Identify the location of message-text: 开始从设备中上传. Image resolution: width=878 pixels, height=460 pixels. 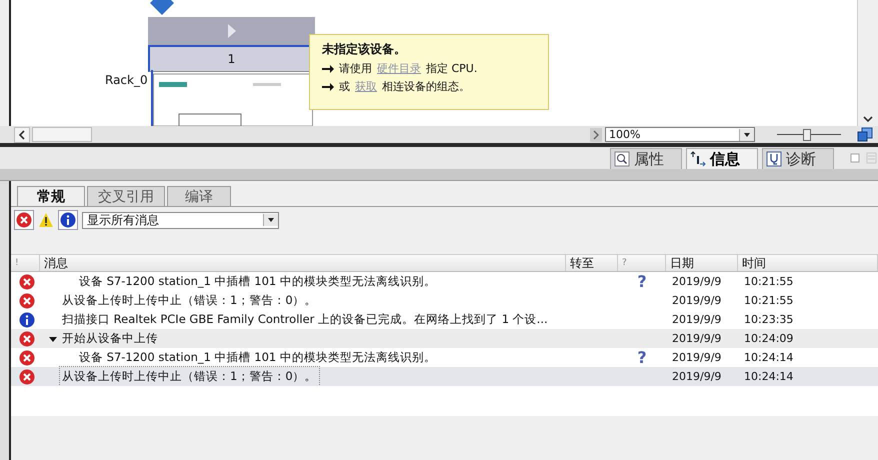
(110, 338).